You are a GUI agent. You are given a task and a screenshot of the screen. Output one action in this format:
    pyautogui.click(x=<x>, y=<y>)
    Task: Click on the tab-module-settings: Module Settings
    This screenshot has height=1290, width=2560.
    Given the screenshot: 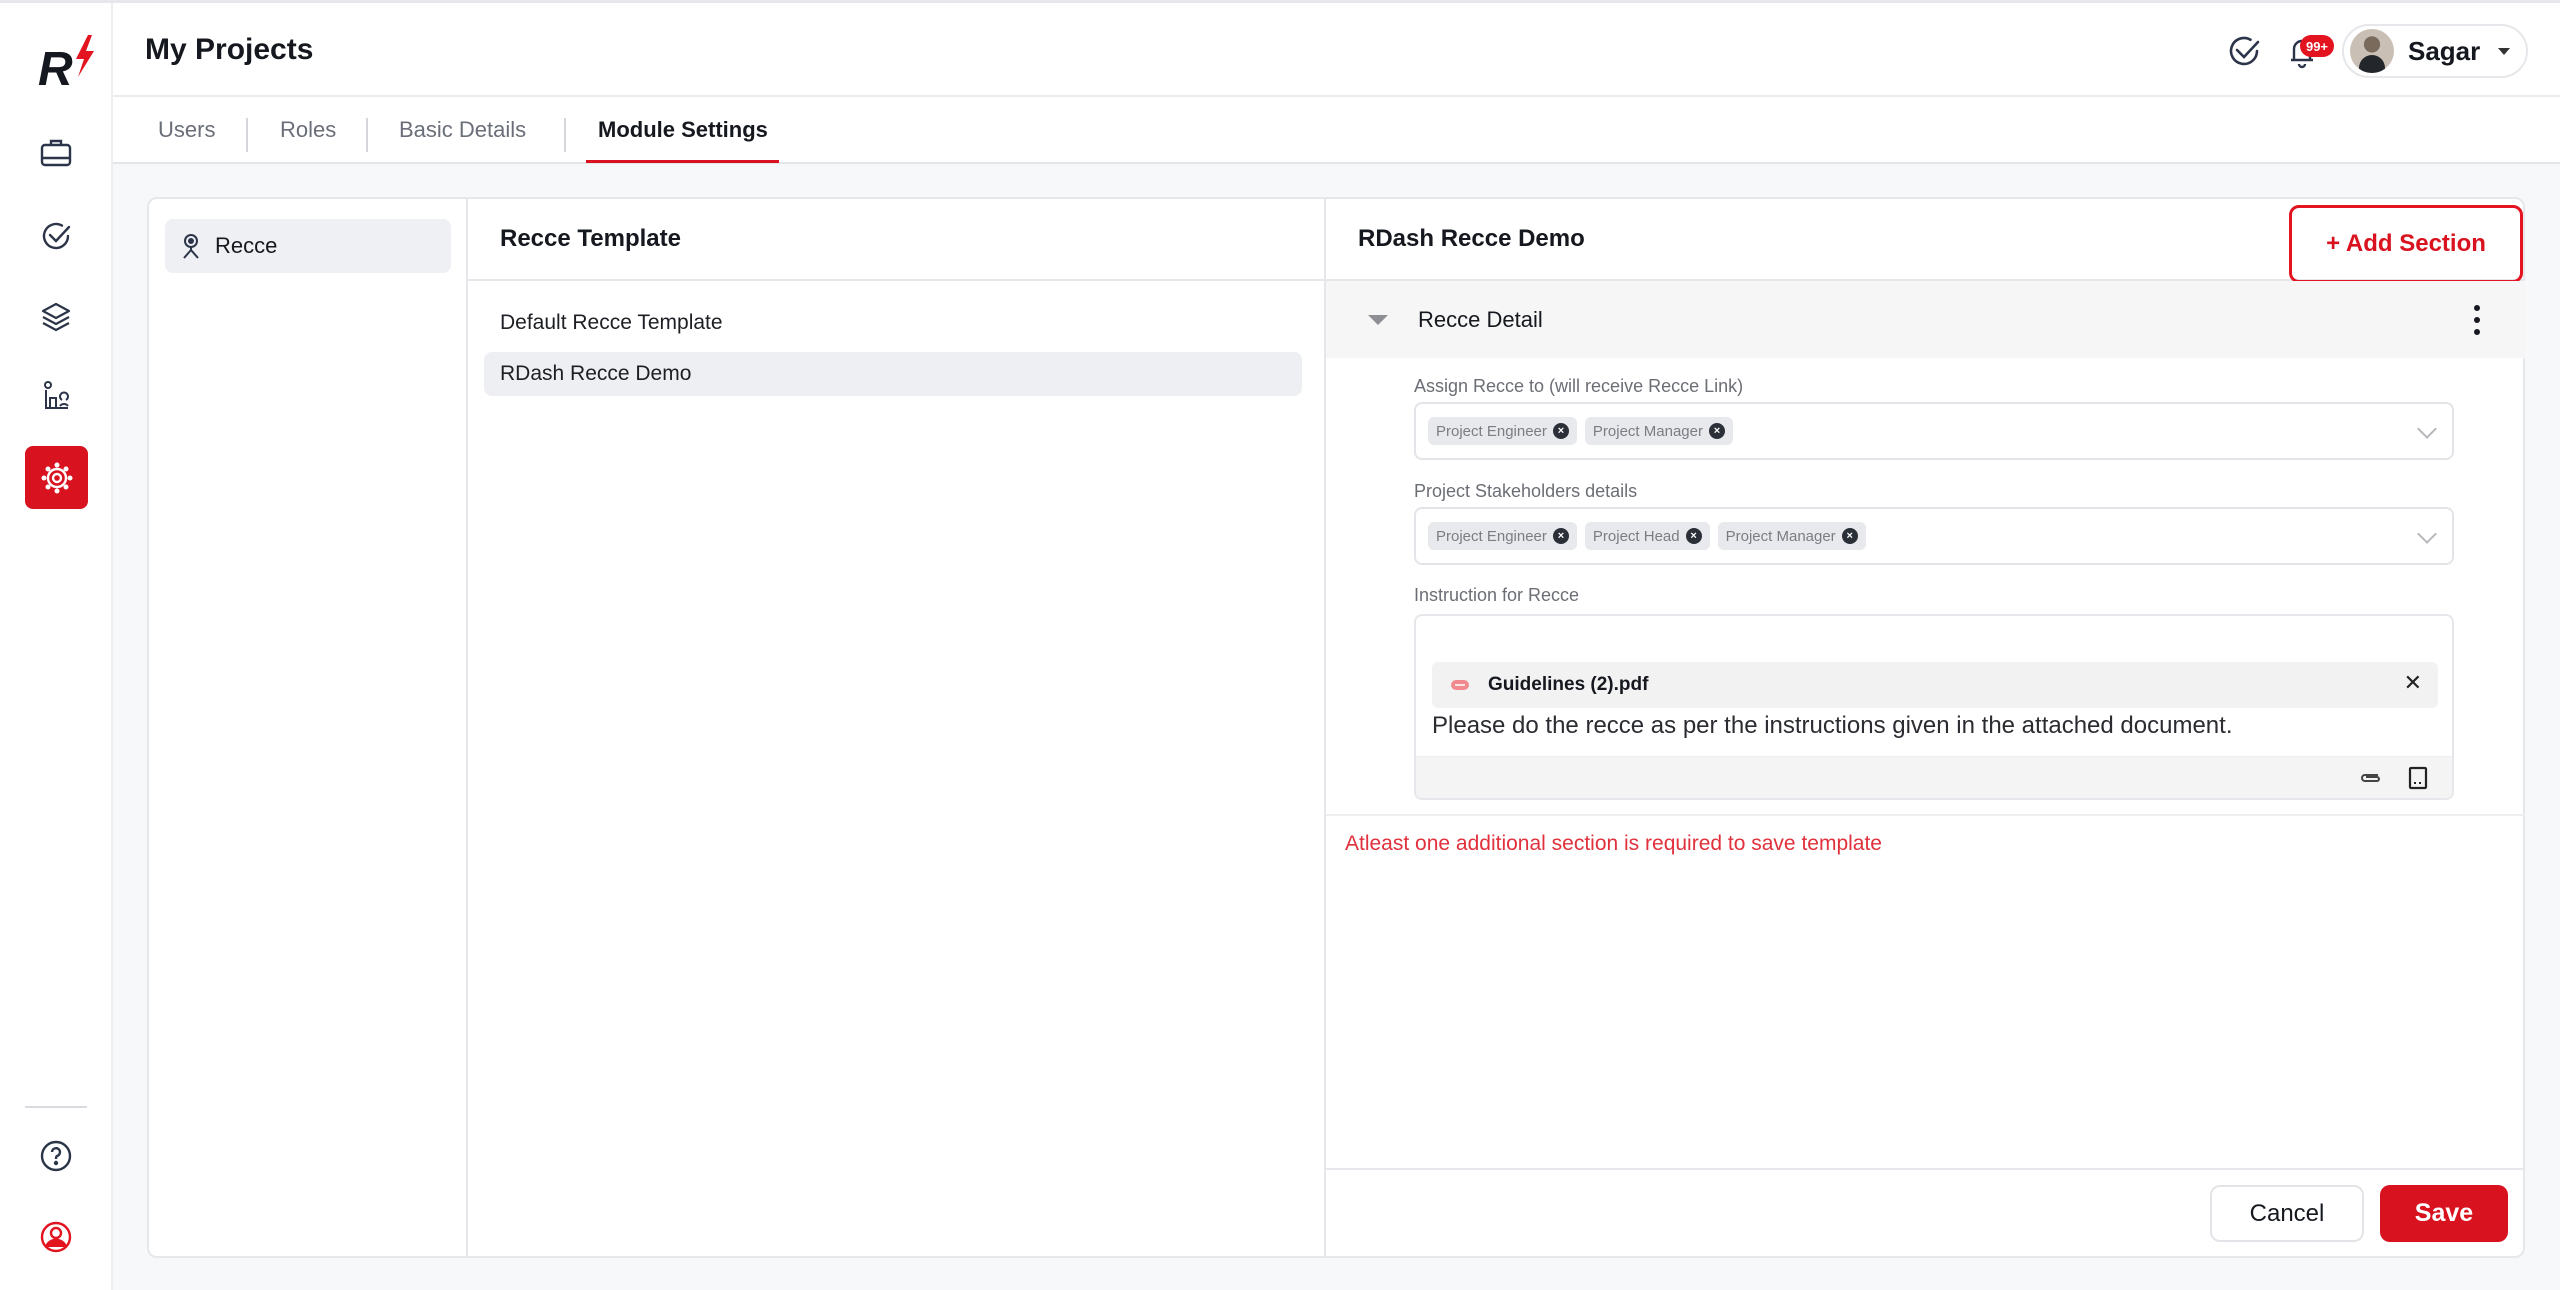 What is the action you would take?
    pyautogui.click(x=683, y=130)
    